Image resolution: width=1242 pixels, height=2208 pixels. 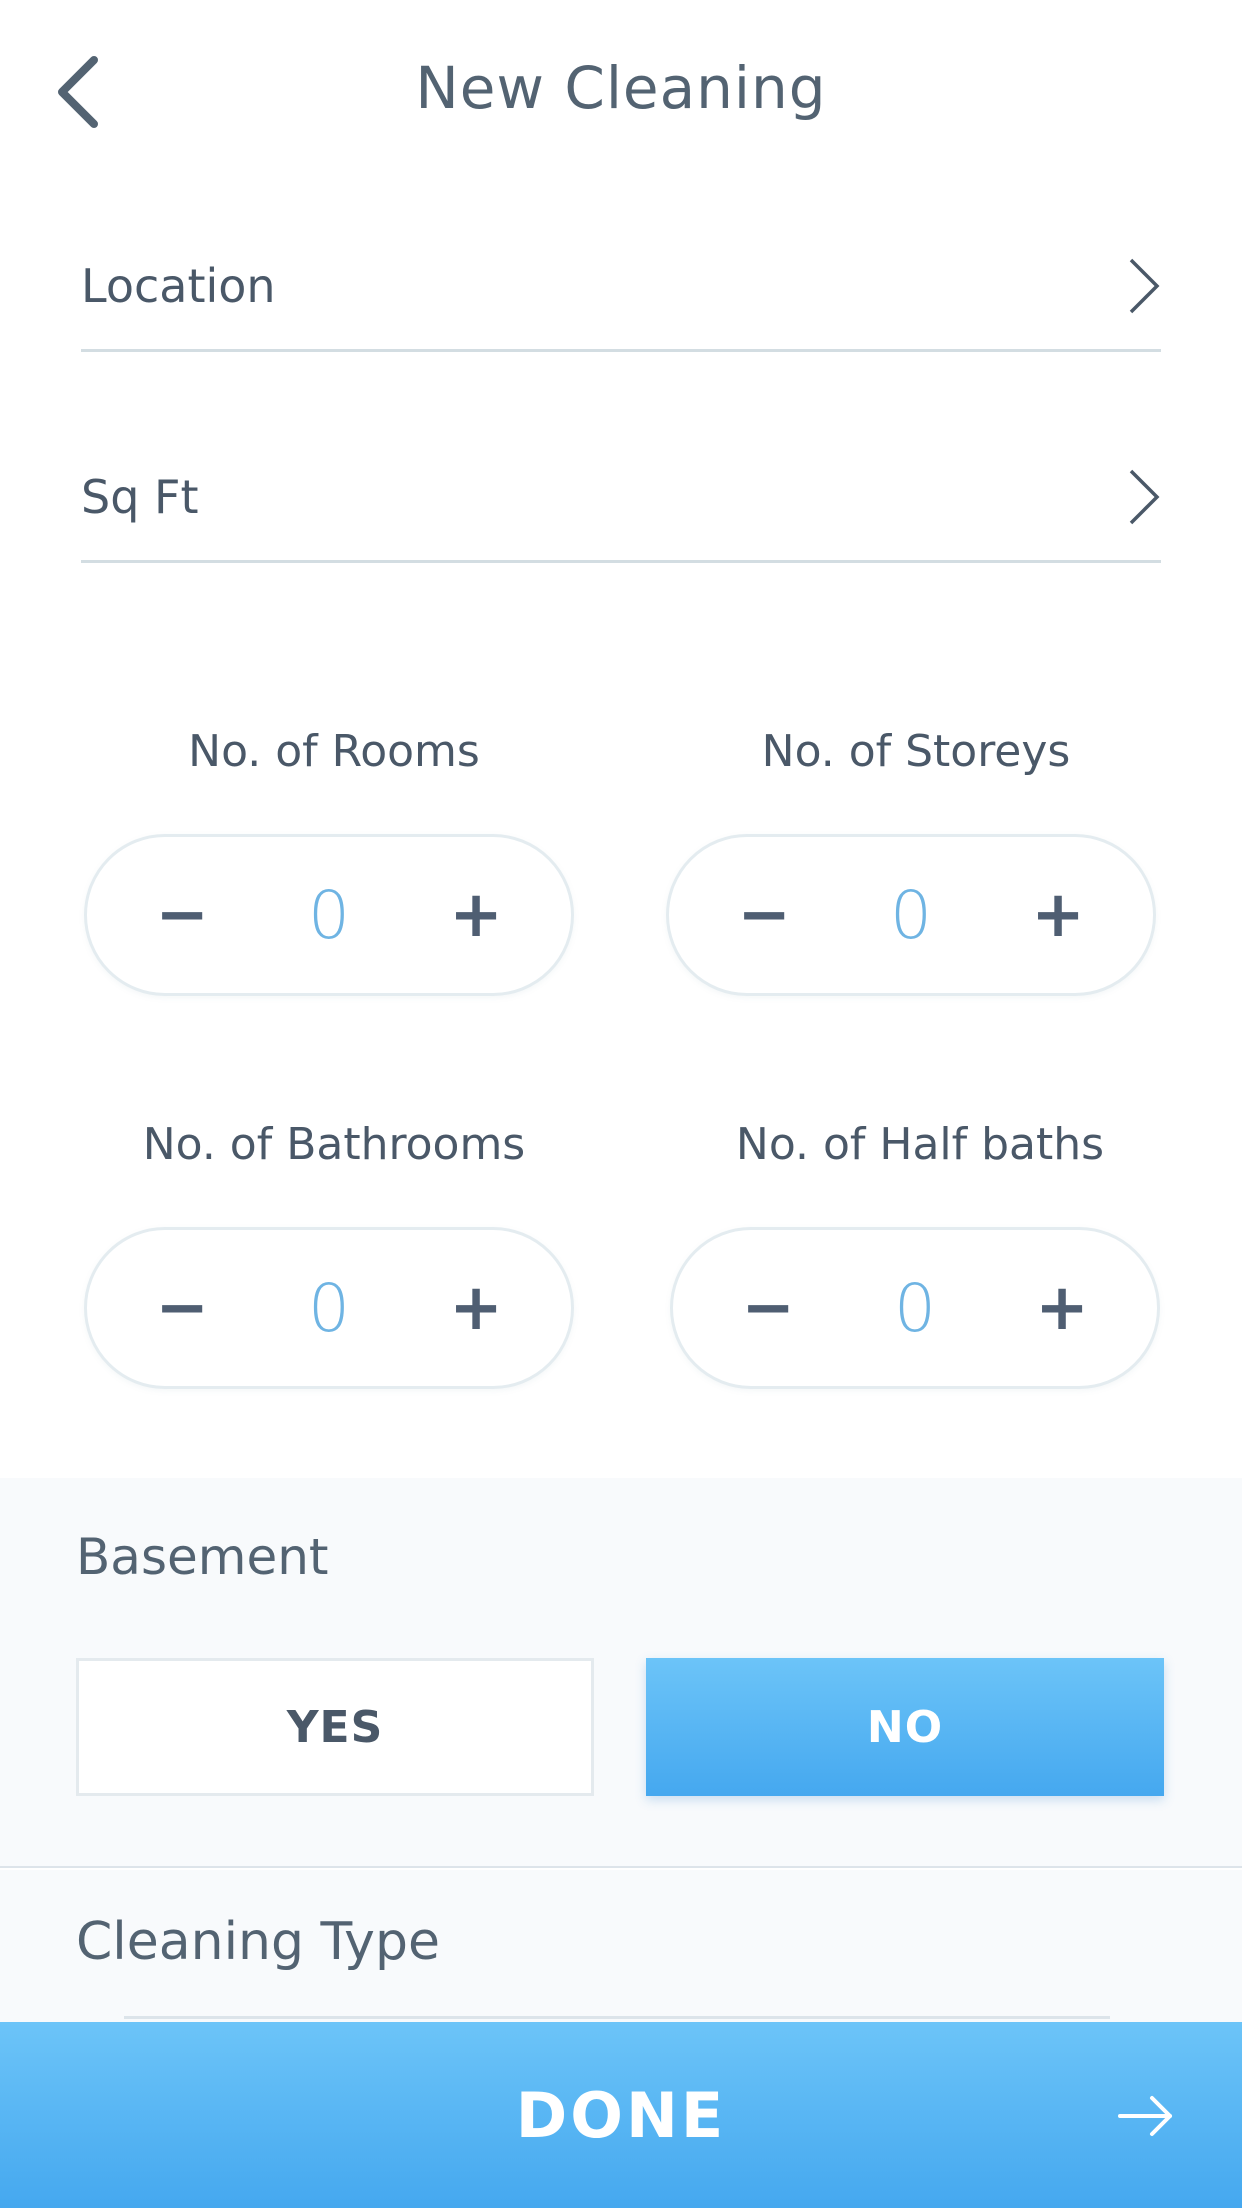 I want to click on page-title: New Cleaning, so click(x=621, y=88).